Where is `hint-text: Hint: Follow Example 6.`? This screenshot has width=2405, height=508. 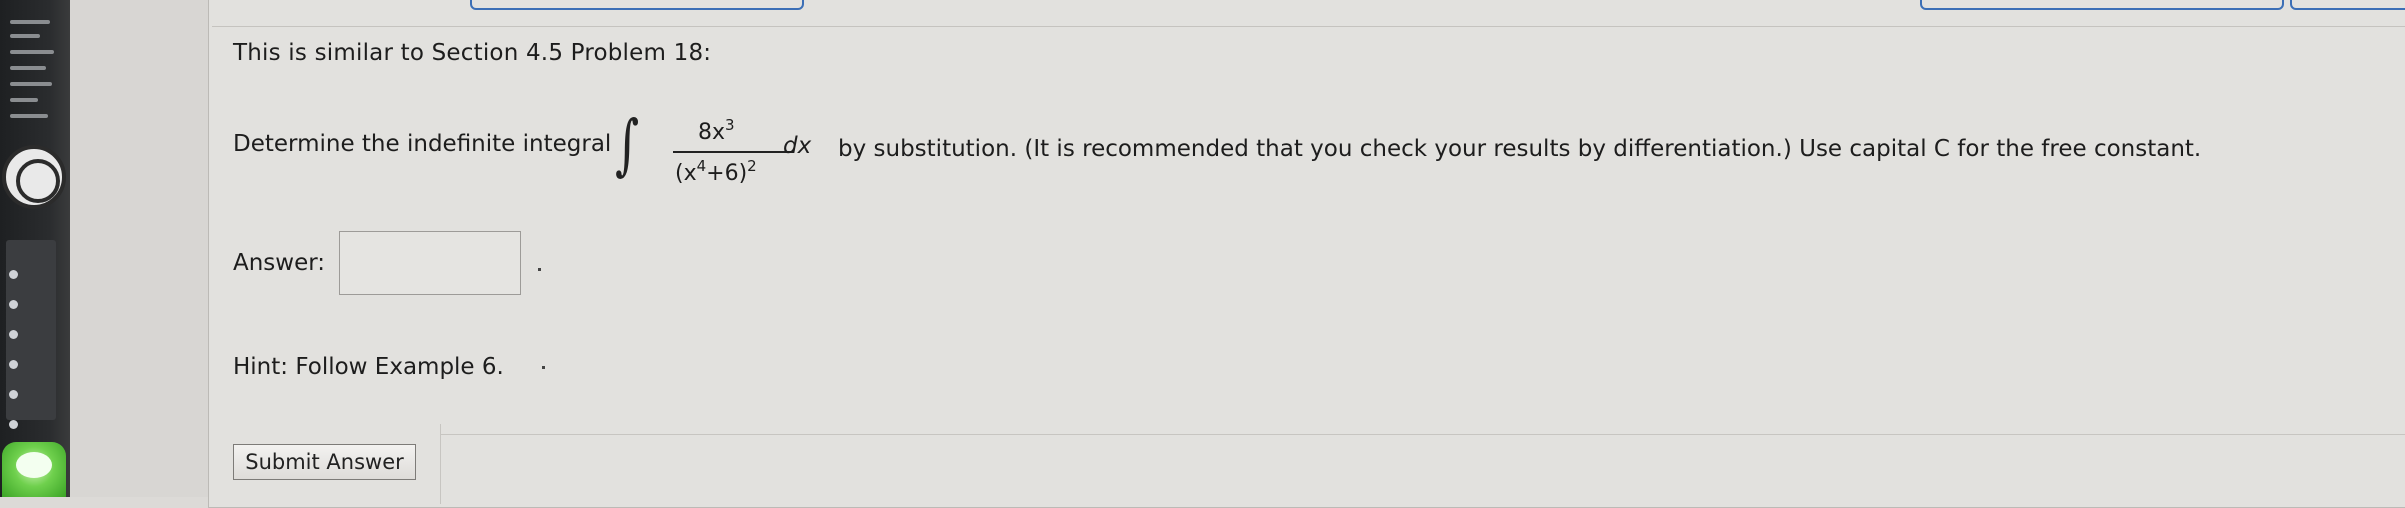 hint-text: Hint: Follow Example 6. is located at coordinates (368, 367).